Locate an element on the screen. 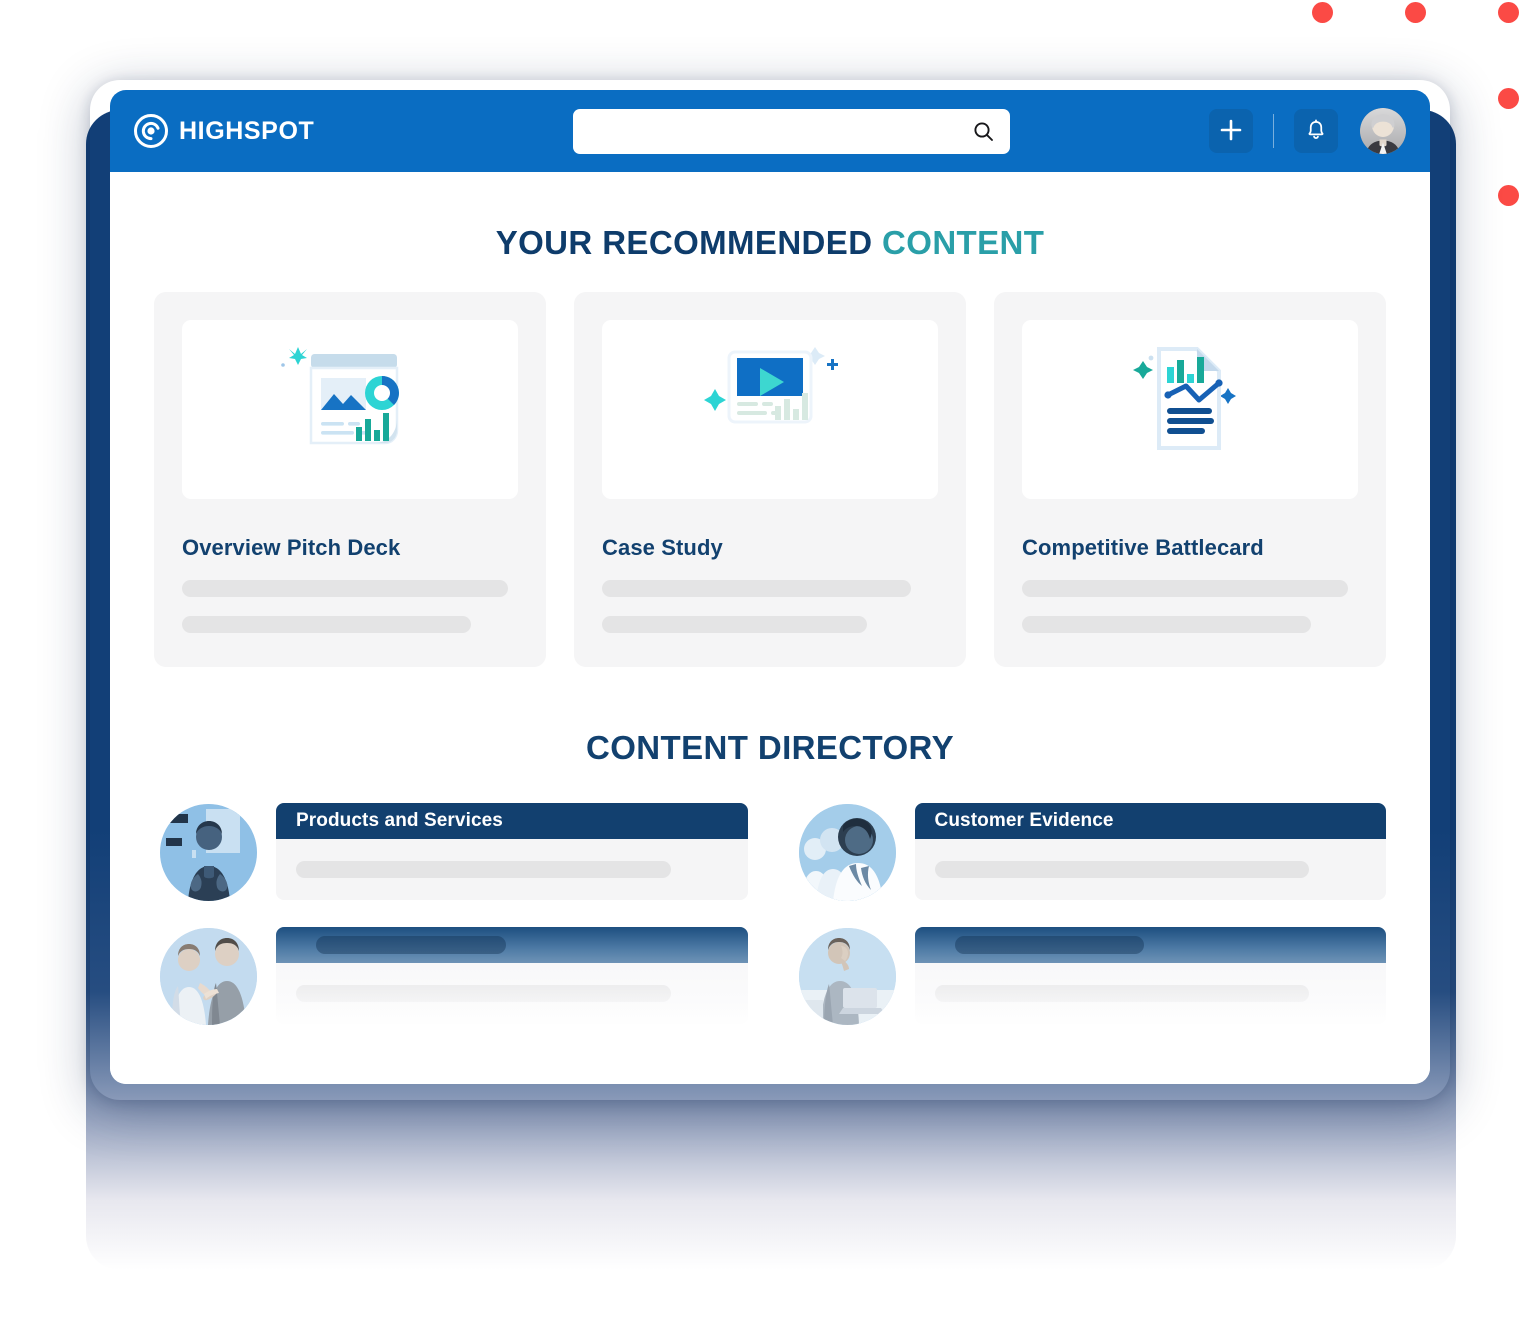 The width and height of the screenshot is (1536, 1319). recommended-card: Overview Pitch Deck is located at coordinates (350, 479).